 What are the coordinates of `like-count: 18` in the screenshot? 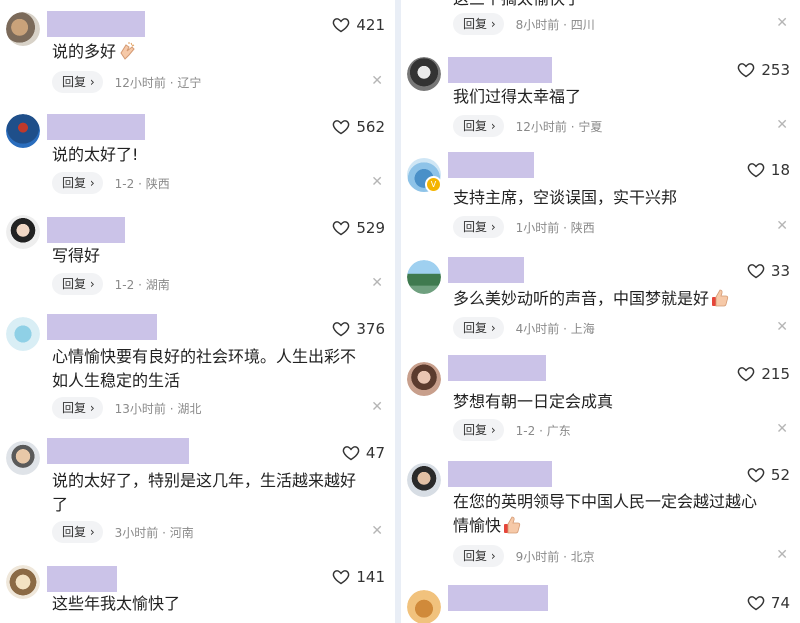 It's located at (780, 170).